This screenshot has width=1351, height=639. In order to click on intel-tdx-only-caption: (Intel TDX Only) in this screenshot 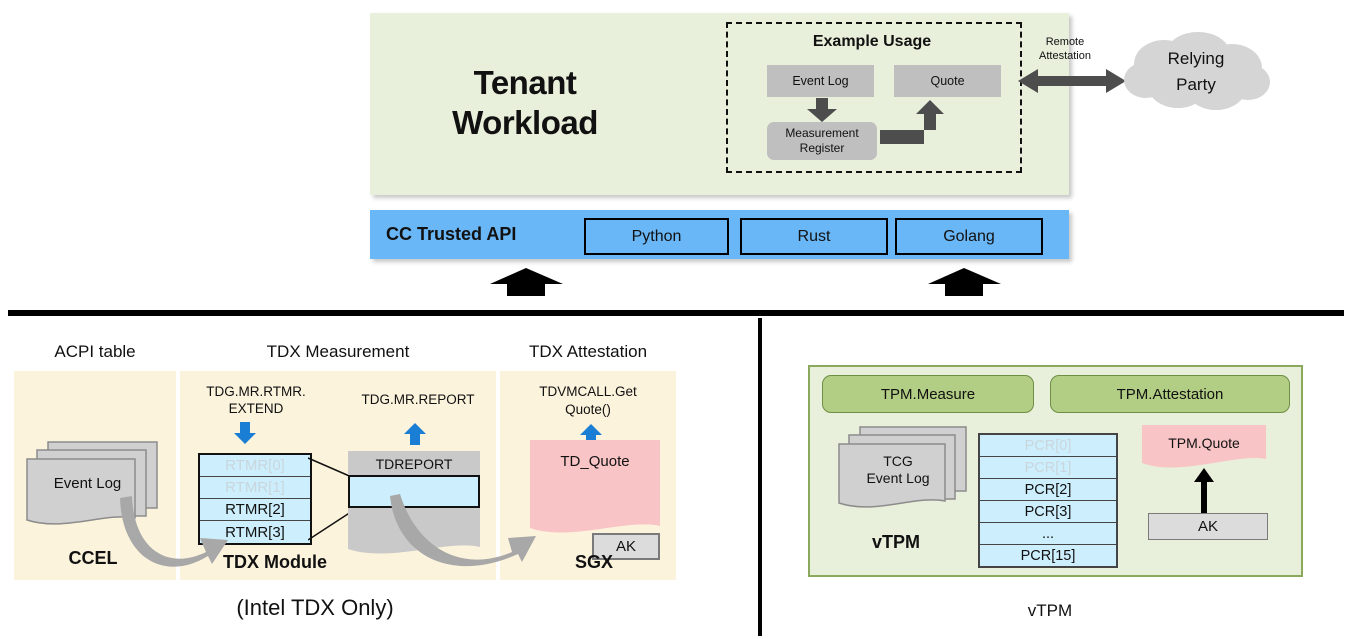, I will do `click(315, 607)`.